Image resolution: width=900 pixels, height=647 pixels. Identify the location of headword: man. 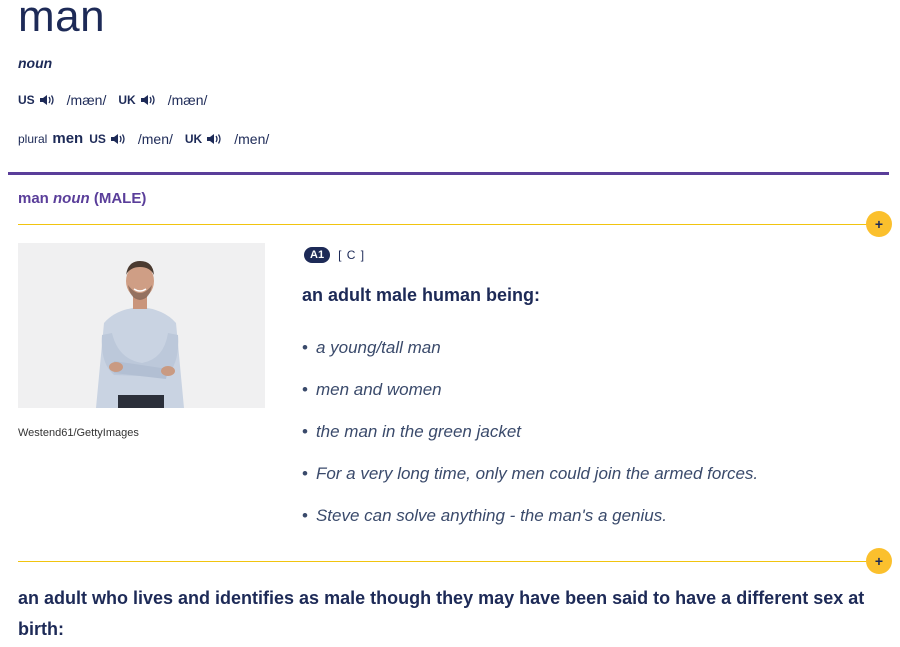
(62, 20).